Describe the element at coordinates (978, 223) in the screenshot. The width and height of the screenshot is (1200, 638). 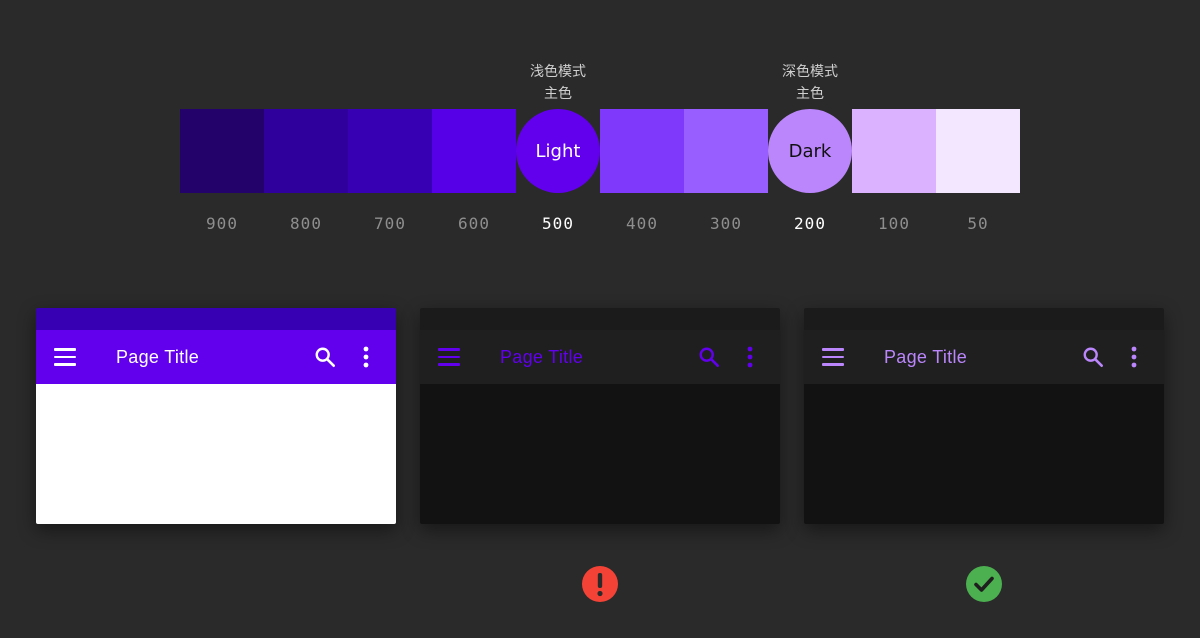
I see `shade-label-50: 50` at that location.